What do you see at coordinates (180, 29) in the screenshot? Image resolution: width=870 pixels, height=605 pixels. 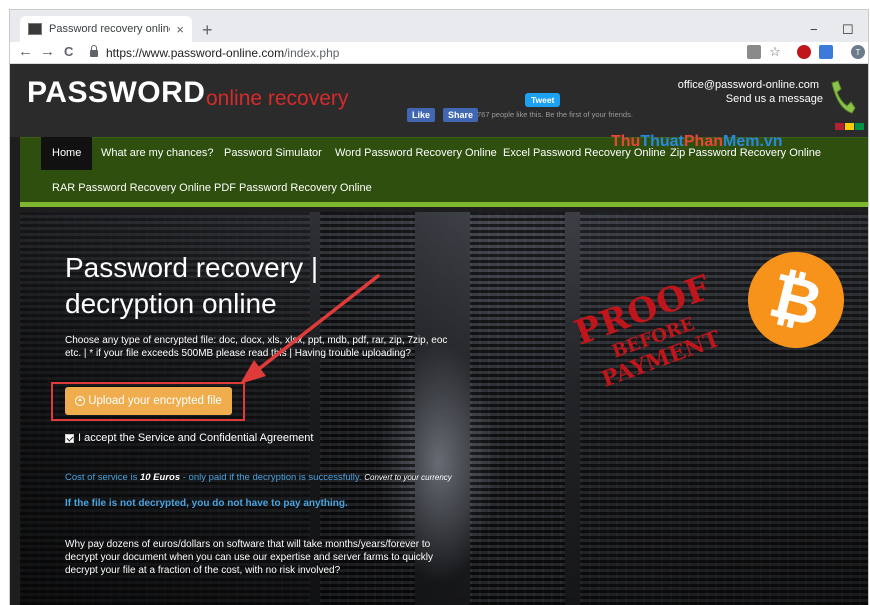 I see `tab-close-icon: ×` at bounding box center [180, 29].